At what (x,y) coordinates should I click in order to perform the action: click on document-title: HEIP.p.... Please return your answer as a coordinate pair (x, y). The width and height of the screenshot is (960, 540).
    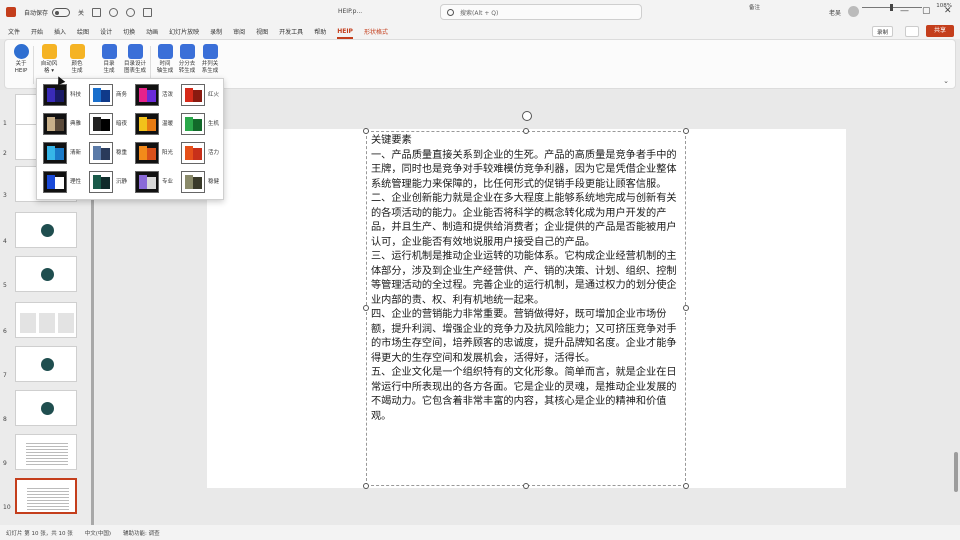
    Looking at the image, I should click on (350, 11).